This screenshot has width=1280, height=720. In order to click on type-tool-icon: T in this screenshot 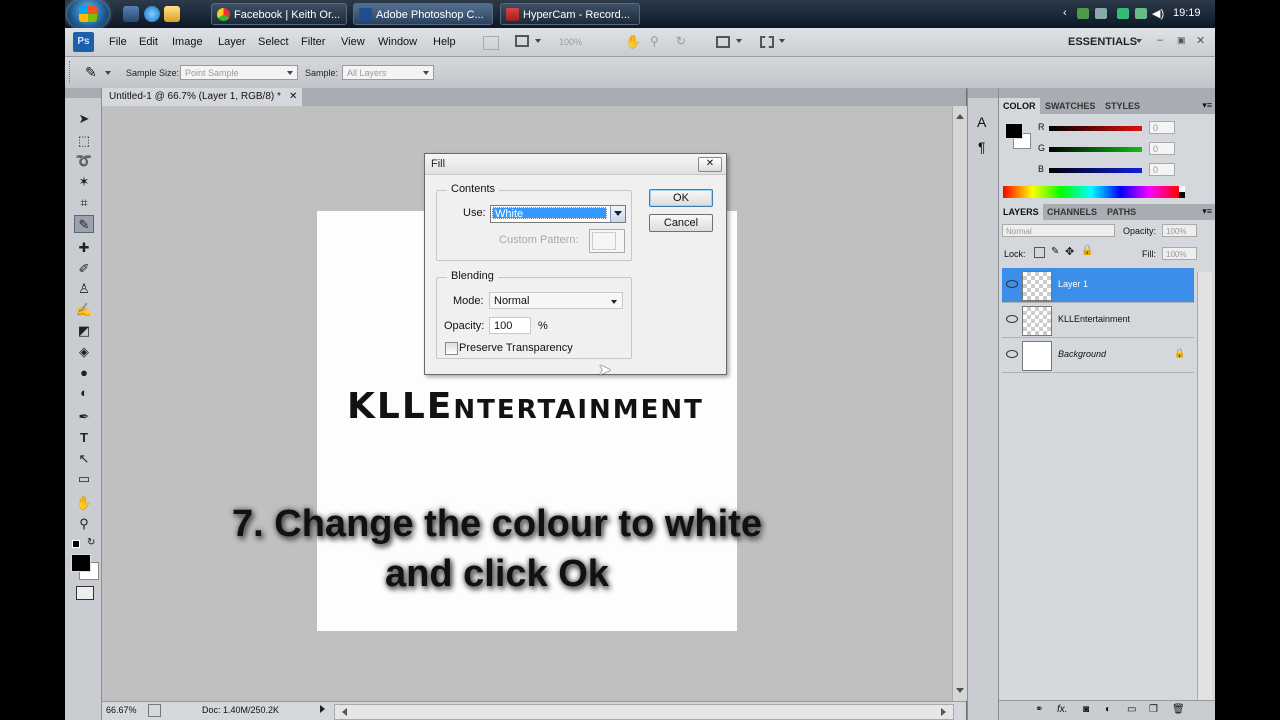, I will do `click(84, 438)`.